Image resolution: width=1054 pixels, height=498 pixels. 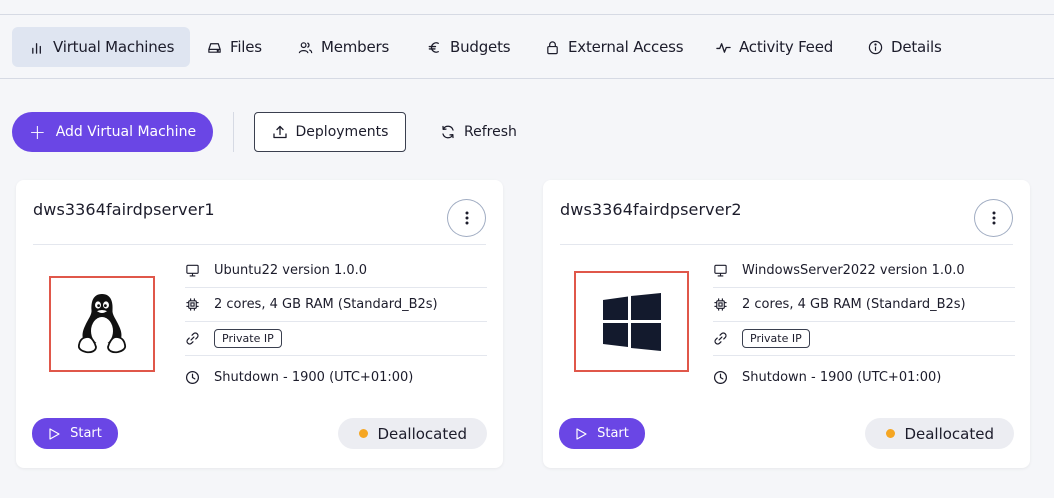 What do you see at coordinates (480, 47) in the screenshot?
I see `tab-label: Budgets` at bounding box center [480, 47].